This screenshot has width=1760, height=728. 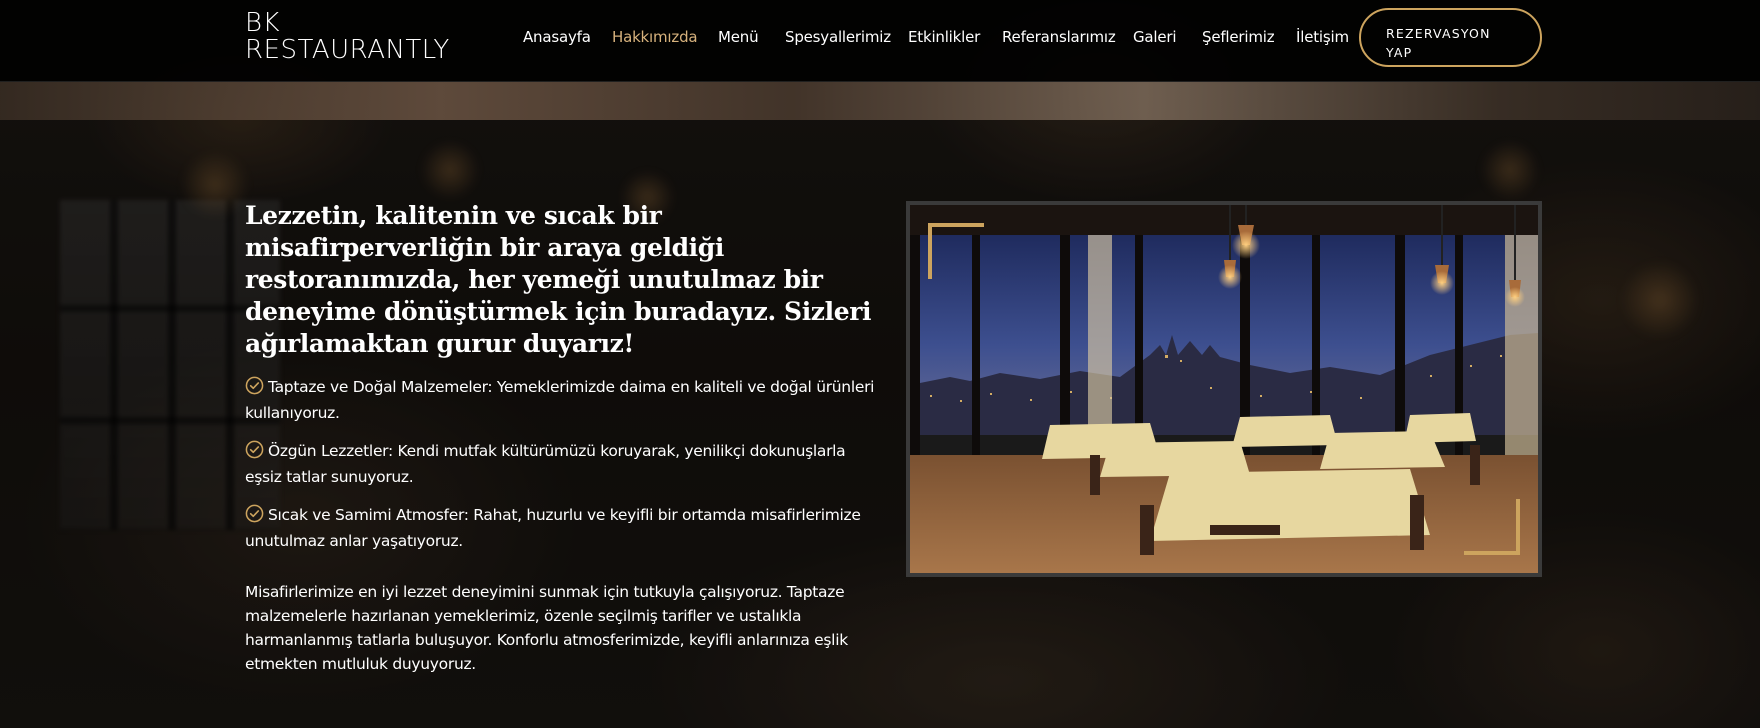 I want to click on nav-item-menu: Menü, so click(x=738, y=37).